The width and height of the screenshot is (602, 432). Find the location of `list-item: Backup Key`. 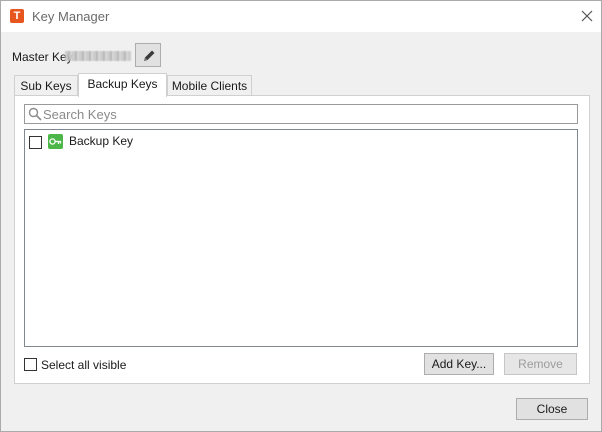

list-item: Backup Key is located at coordinates (301, 142).